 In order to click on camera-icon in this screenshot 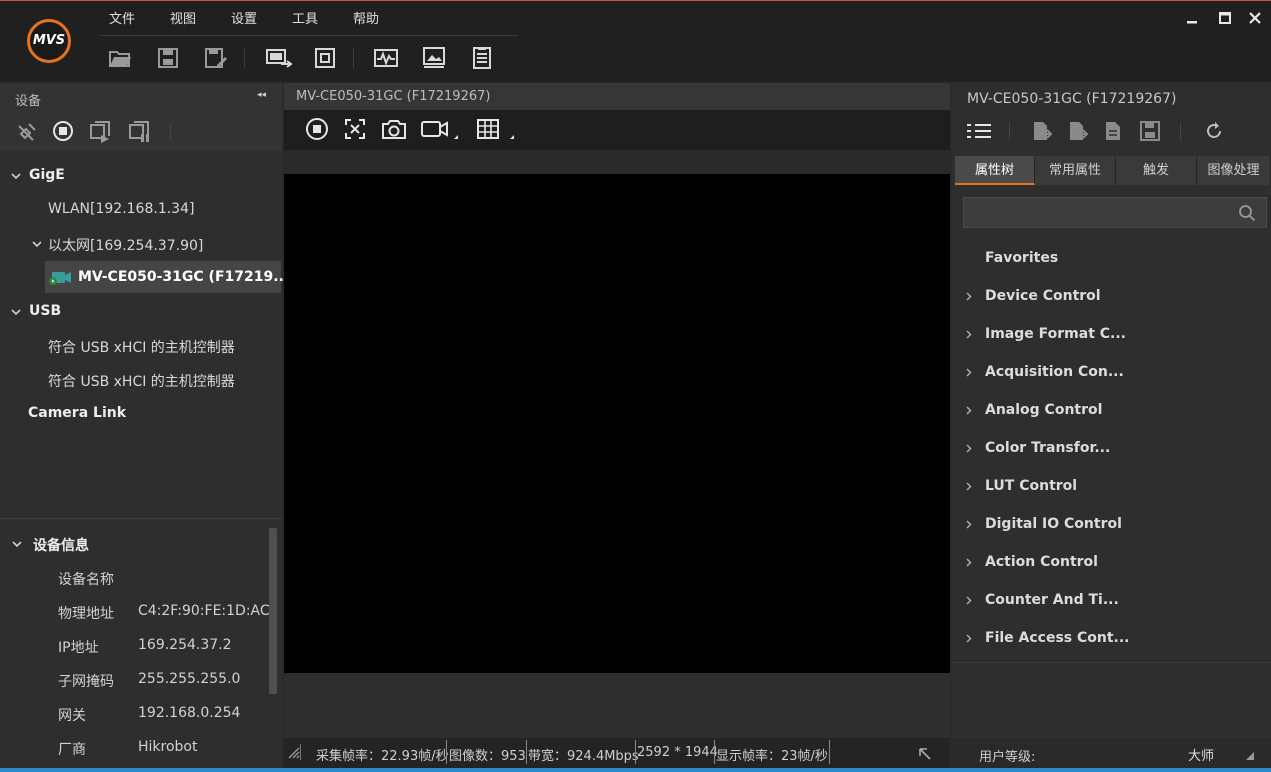, I will do `click(60, 278)`.